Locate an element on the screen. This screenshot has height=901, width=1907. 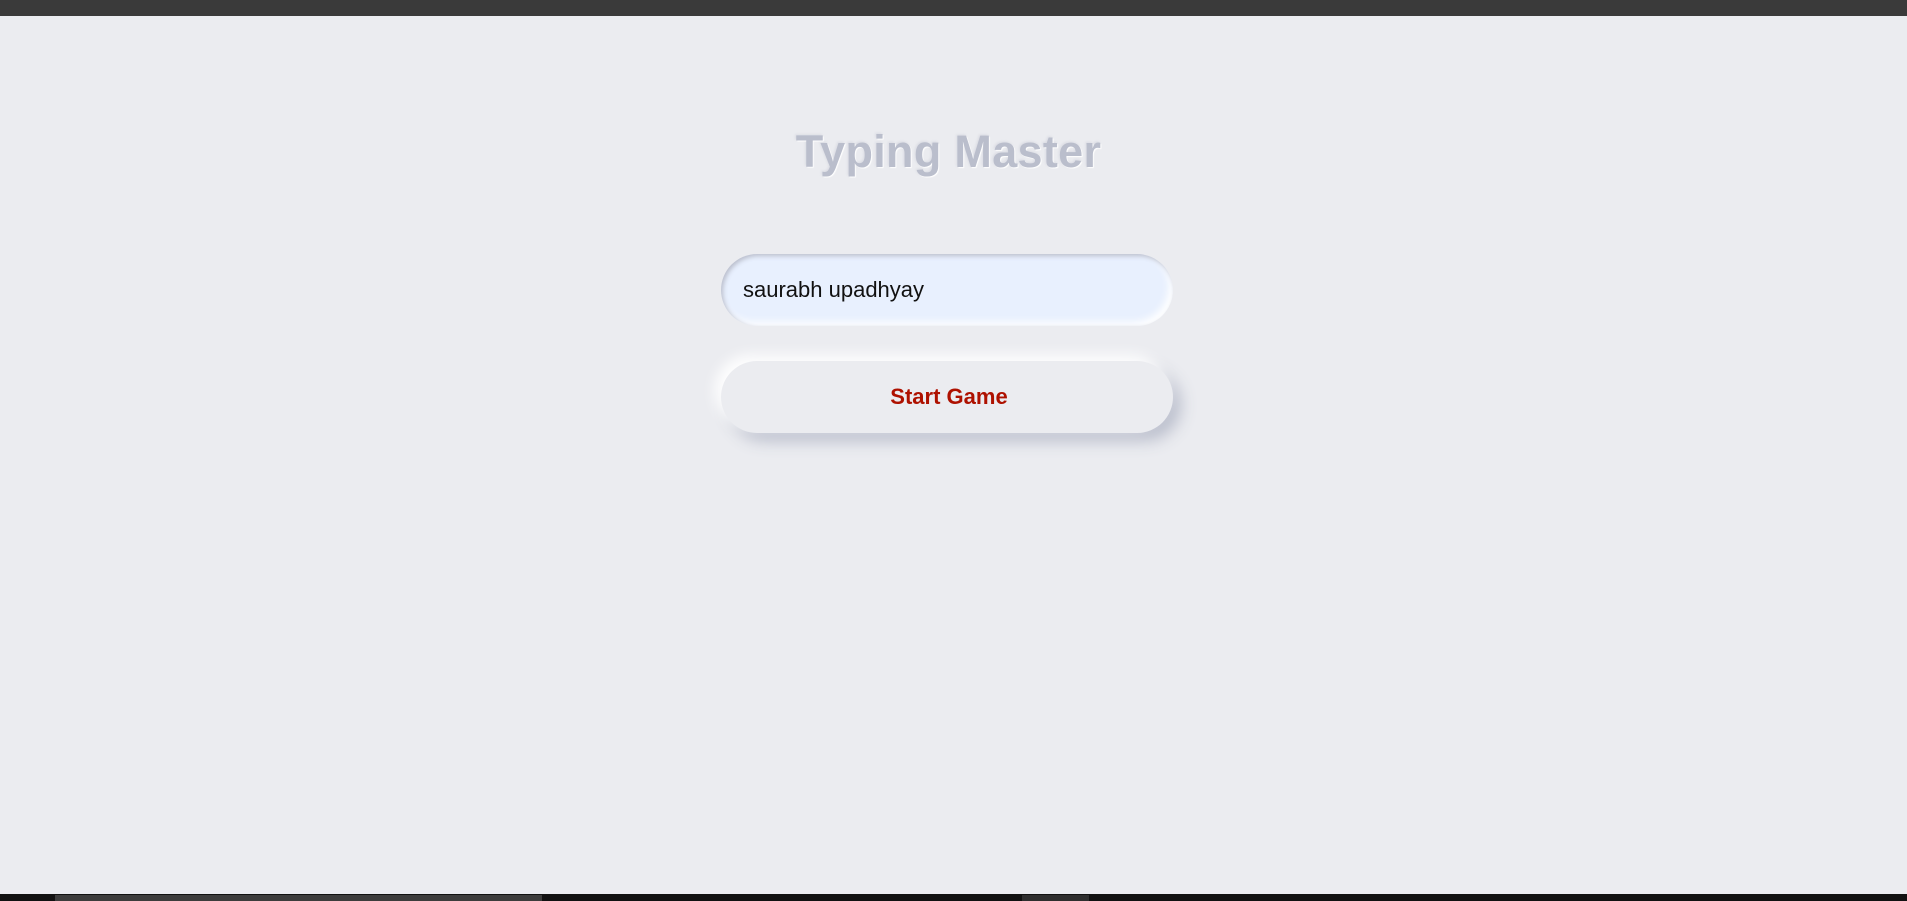
horizontal-scrollbar is located at coordinates (953, 897).